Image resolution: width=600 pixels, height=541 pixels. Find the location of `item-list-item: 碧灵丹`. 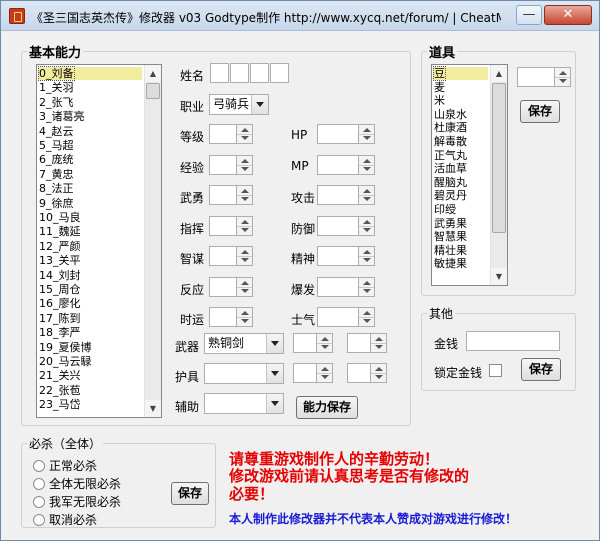

item-list-item: 碧灵丹 is located at coordinates (460, 195).